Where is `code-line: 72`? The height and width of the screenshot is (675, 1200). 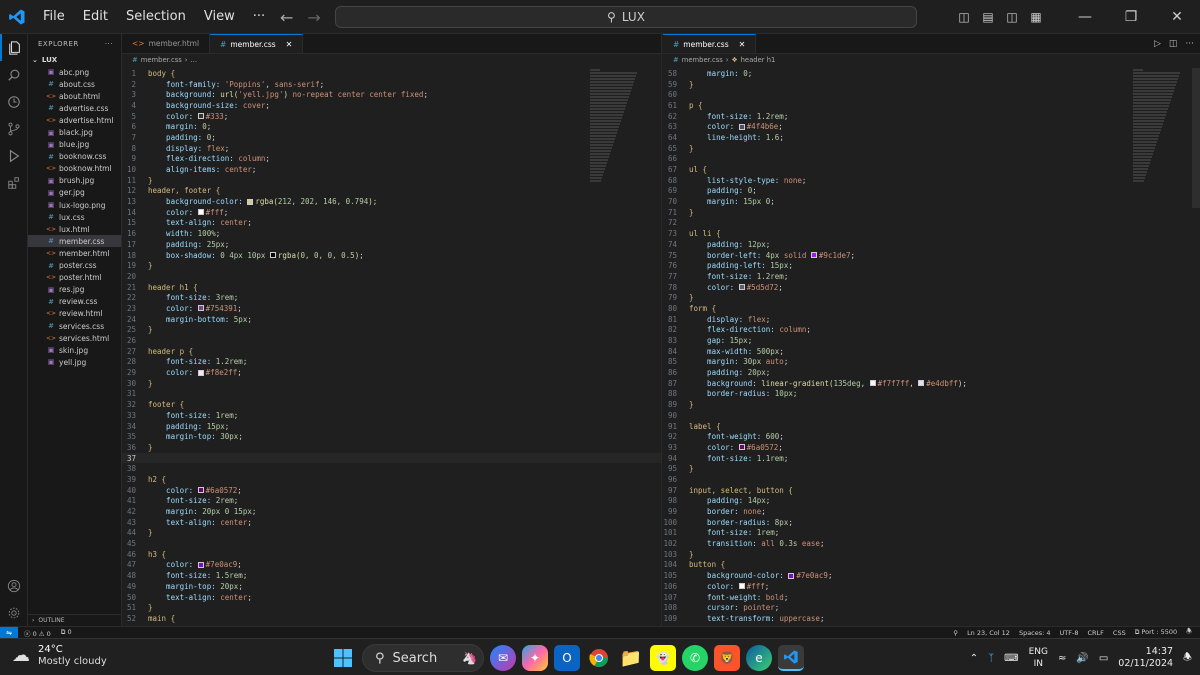
code-line: 72 is located at coordinates (931, 223).